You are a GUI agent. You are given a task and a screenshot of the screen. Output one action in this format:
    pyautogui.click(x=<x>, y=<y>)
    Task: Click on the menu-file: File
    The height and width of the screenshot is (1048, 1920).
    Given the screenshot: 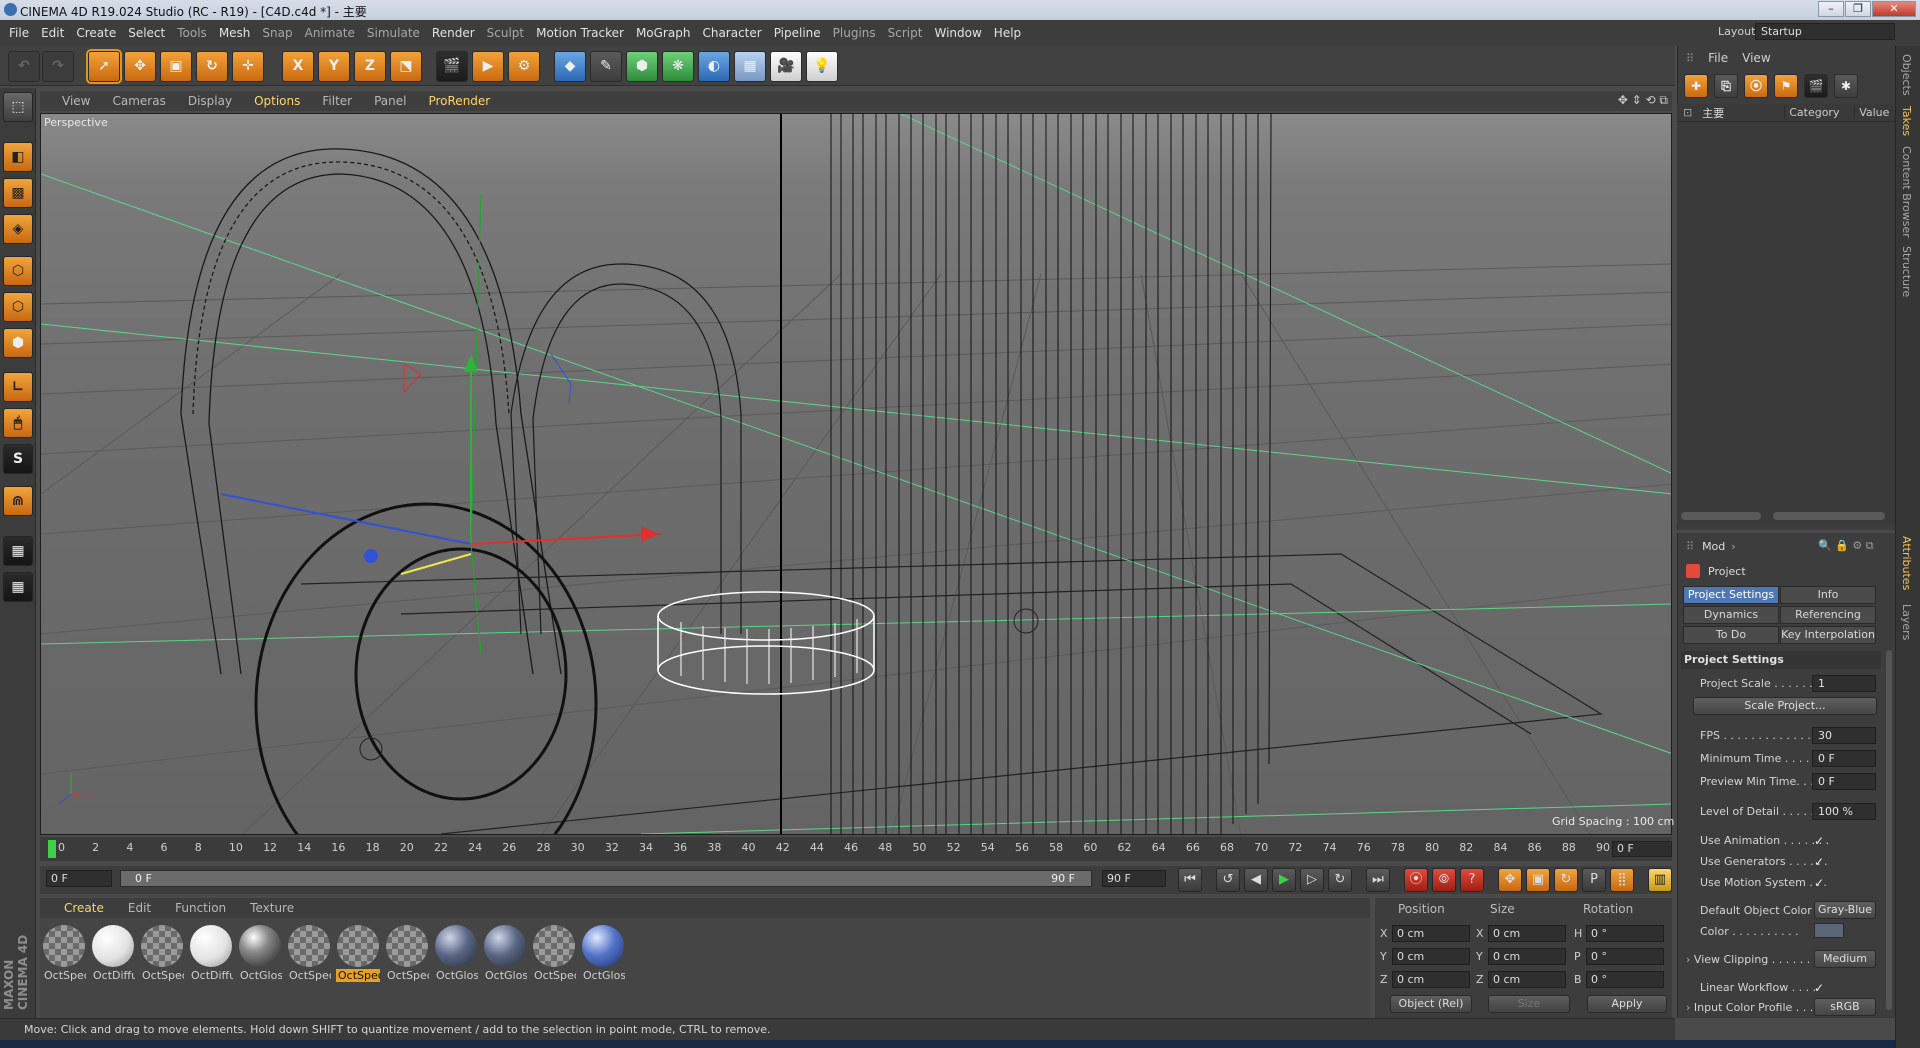 What is the action you would take?
    pyautogui.click(x=19, y=33)
    